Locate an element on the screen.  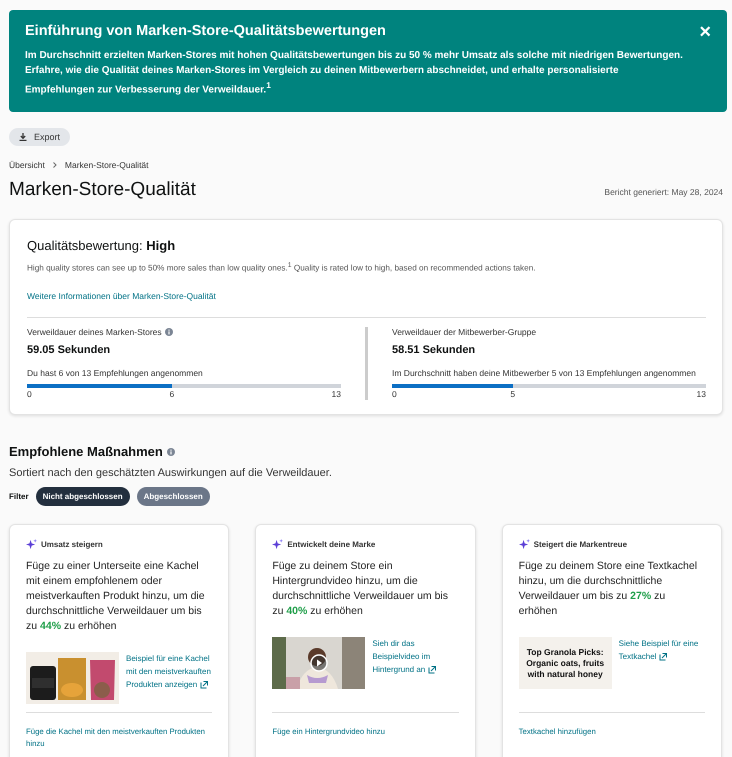
metric-title: Verweildauer der Mitbewerber-Gruppe is located at coordinates (464, 332).